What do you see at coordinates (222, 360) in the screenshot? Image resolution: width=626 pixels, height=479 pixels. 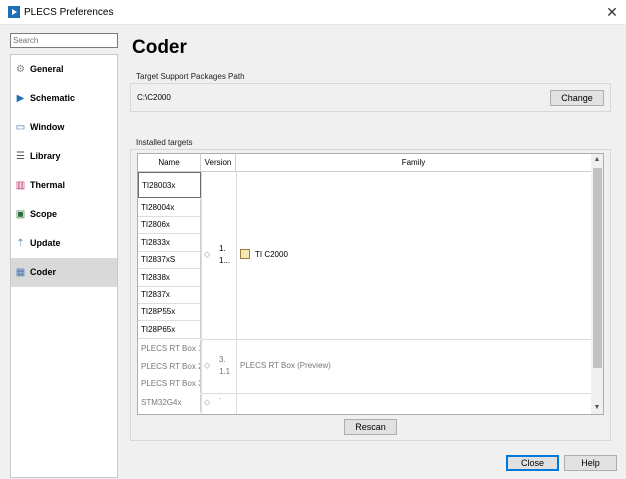 I see `target-version-text: 3.` at bounding box center [222, 360].